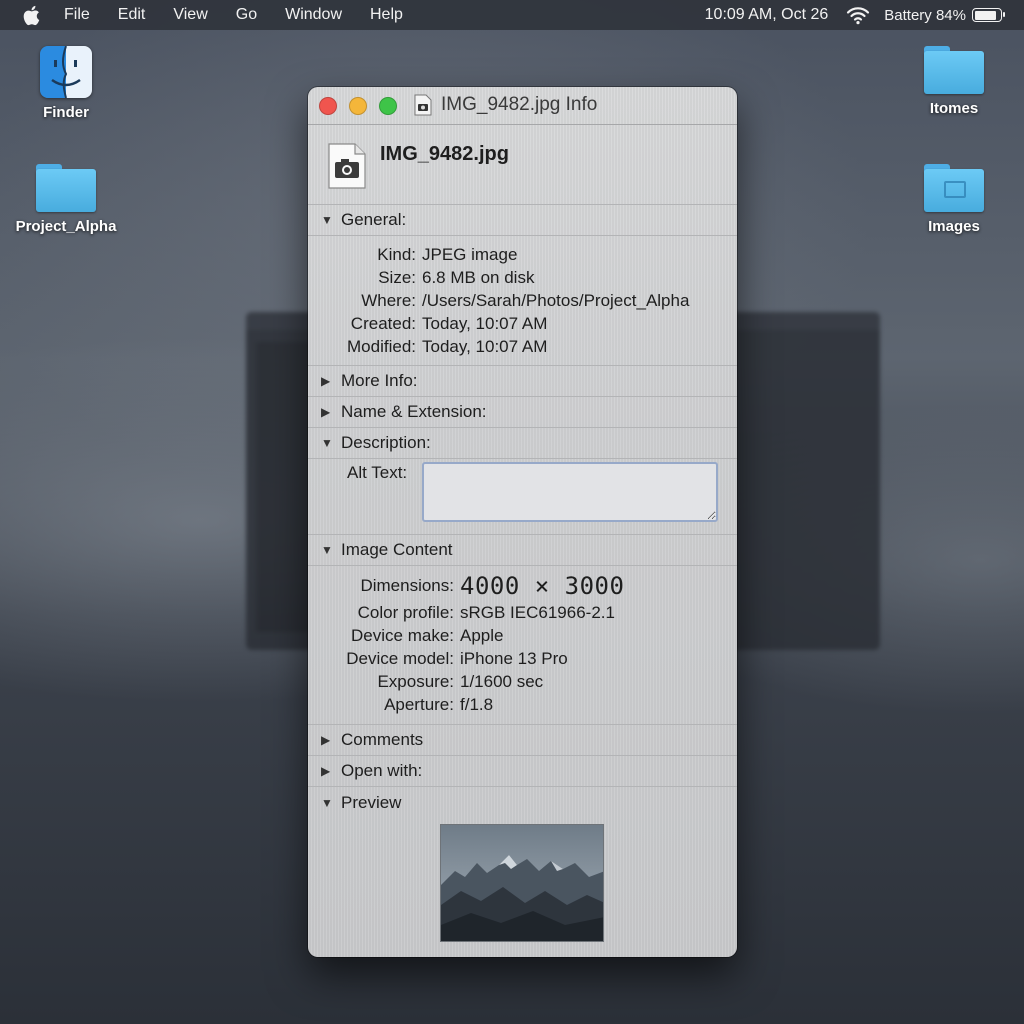 This screenshot has height=1024, width=1024. Describe the element at coordinates (522, 412) in the screenshot. I see `section-name-extension-toggle: ▶ Name & Extension:` at that location.